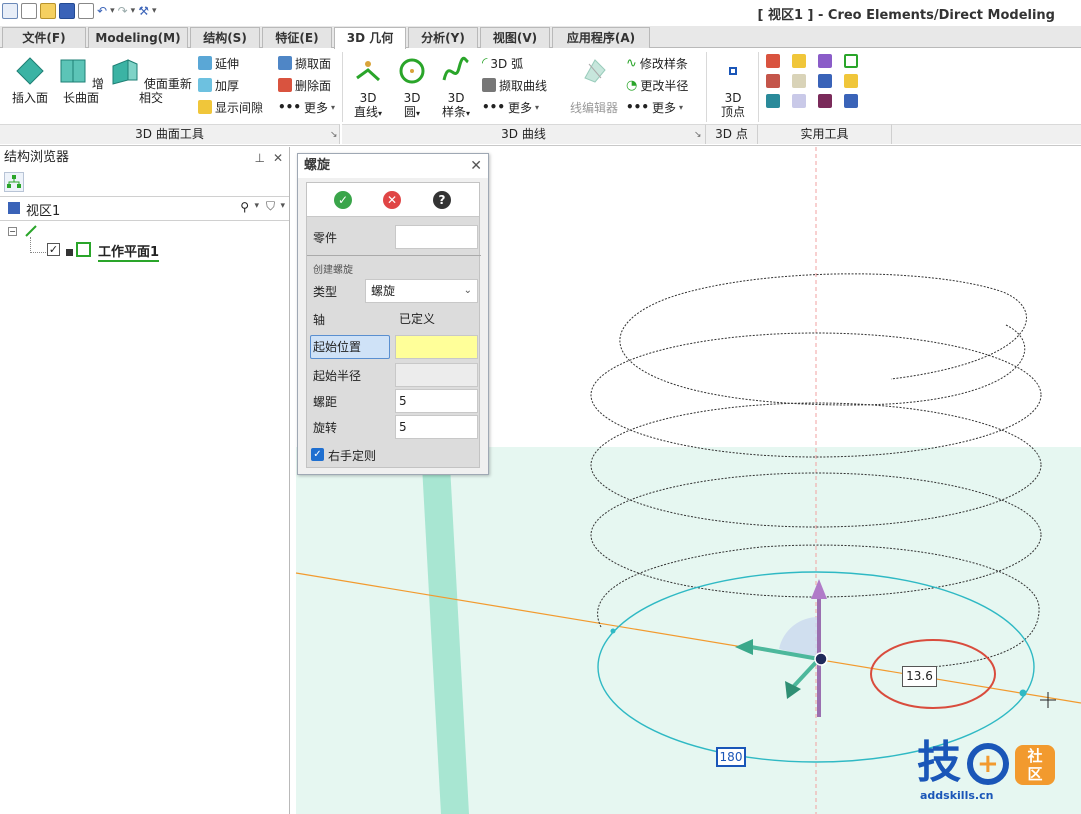  I want to click on app-menu-icon, so click(10, 11).